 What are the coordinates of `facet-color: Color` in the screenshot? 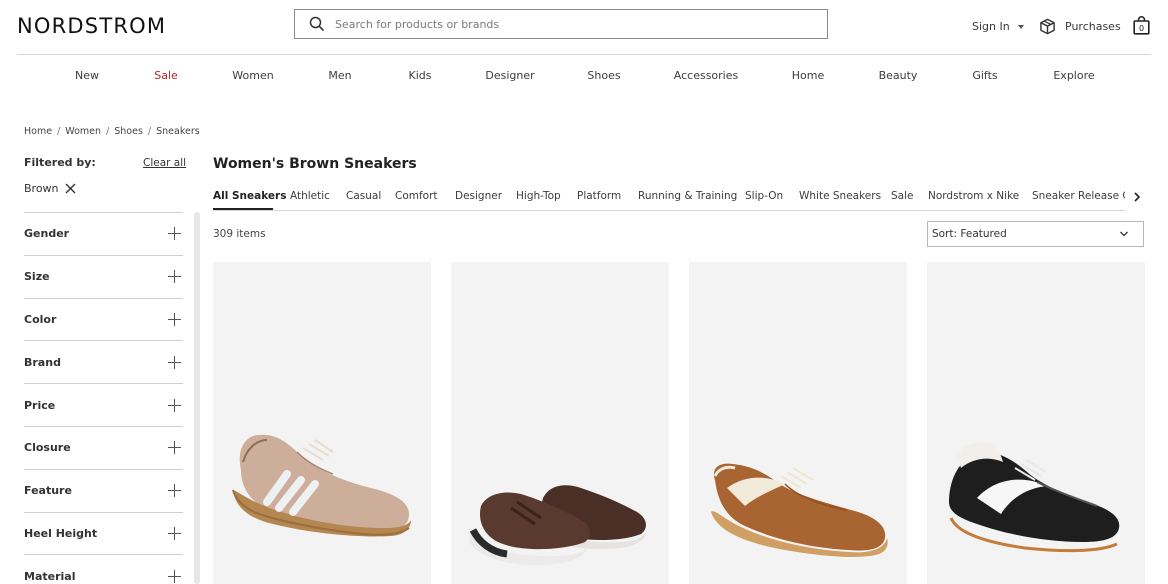 It's located at (103, 319).